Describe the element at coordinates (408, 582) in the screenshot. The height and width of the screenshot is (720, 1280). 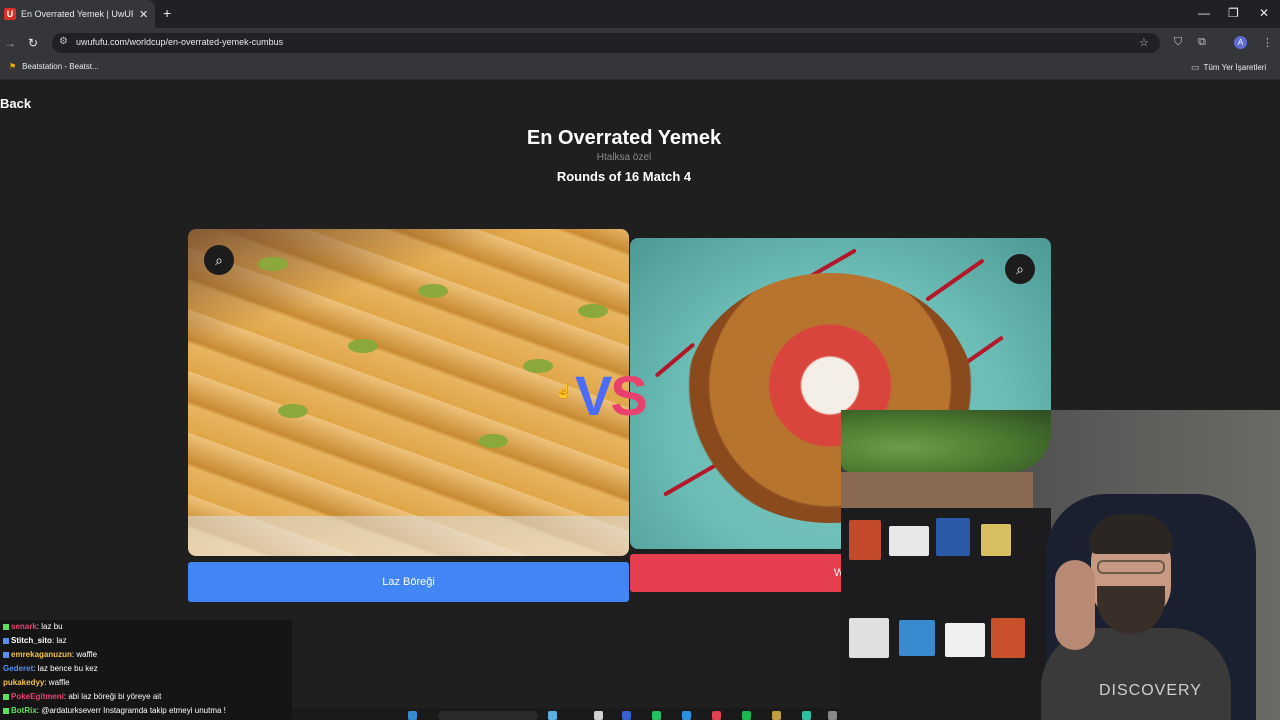
I see `choose-left-button: Laz Böreği` at that location.